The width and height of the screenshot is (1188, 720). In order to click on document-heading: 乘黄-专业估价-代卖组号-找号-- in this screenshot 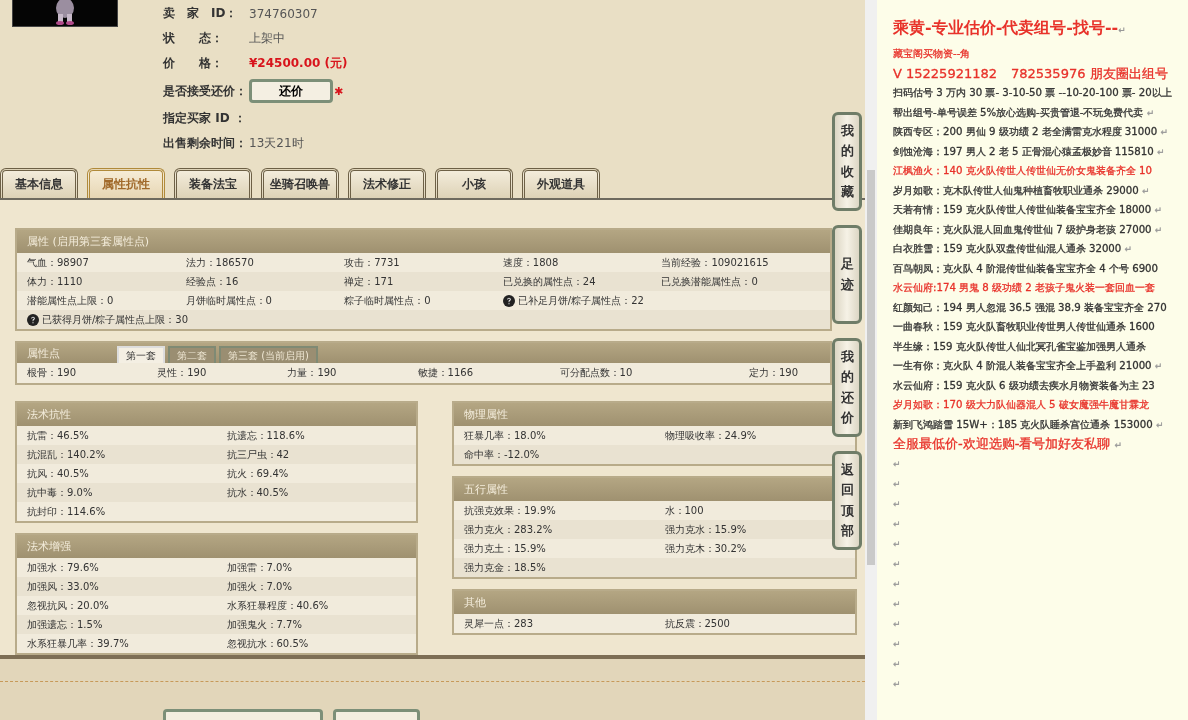, I will do `click(1006, 27)`.